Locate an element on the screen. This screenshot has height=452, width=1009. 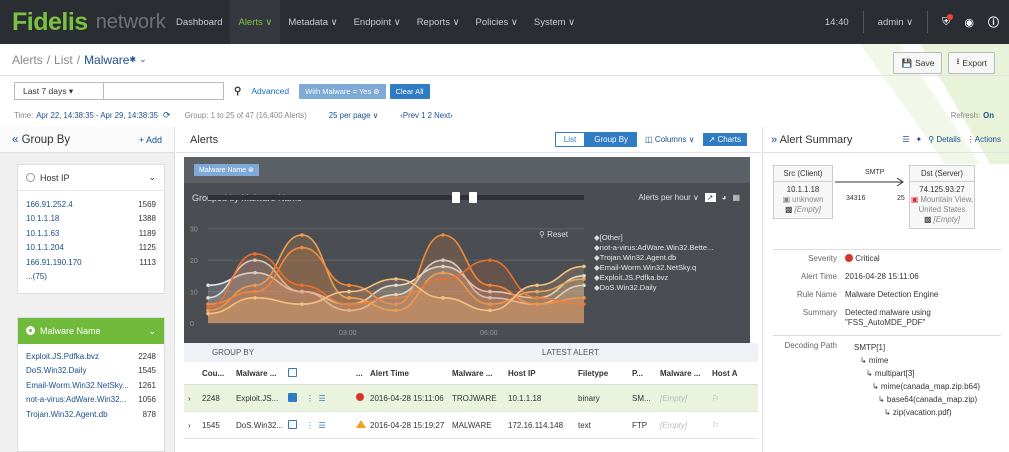
path-node: ↳ mime(canada_map.zip.b64) is located at coordinates (917, 386).